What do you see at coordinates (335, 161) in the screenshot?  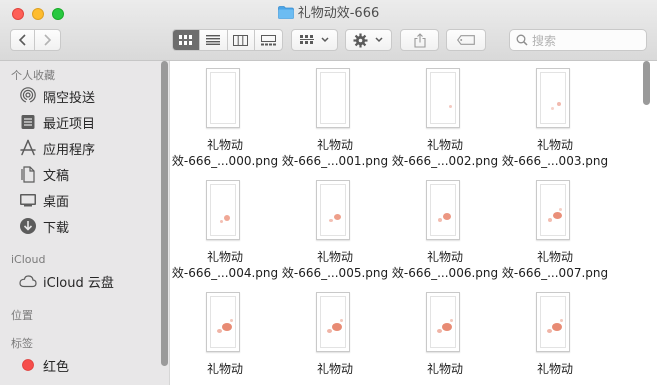 I see `file-name-line2: 效-666_...001.png` at bounding box center [335, 161].